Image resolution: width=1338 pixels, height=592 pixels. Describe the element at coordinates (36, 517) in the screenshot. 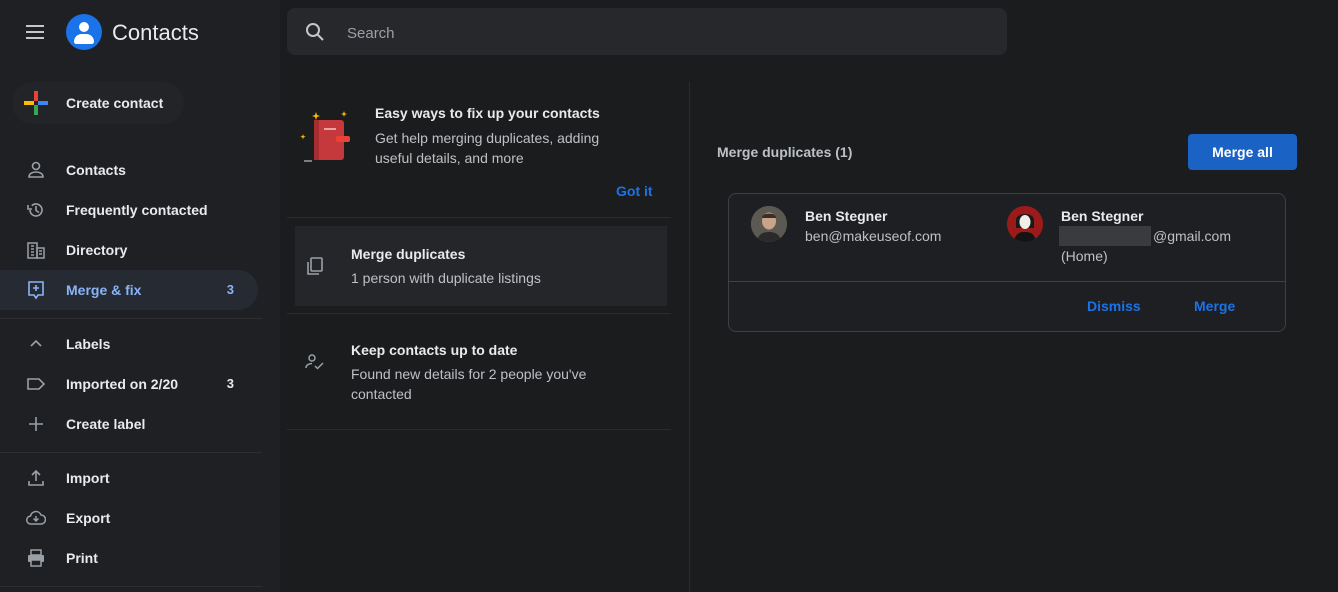

I see `download-cloud-icon` at that location.